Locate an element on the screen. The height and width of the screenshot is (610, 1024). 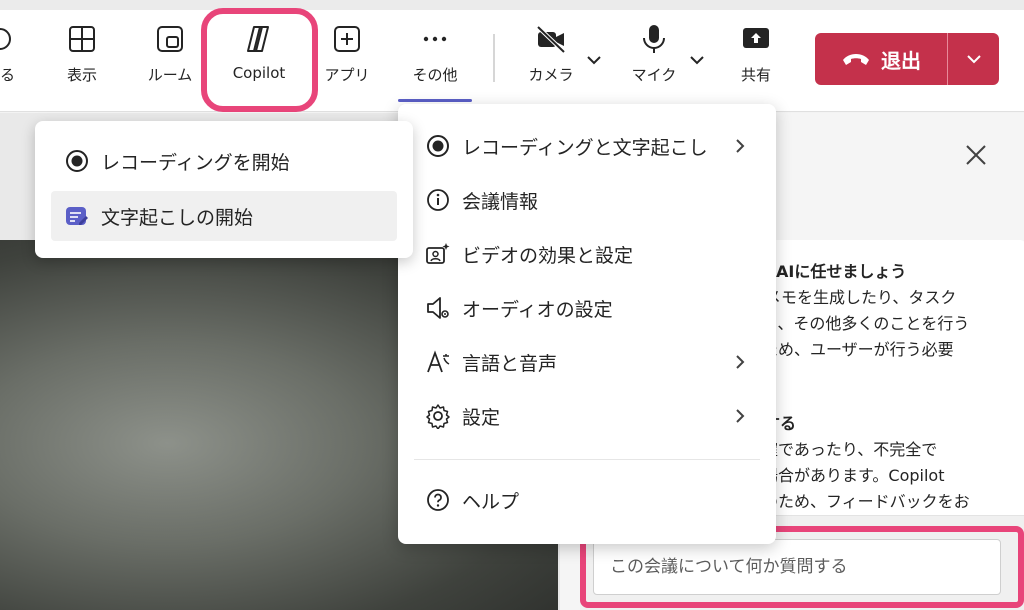
menu-item-label: 言語と音声 is located at coordinates (510, 363).